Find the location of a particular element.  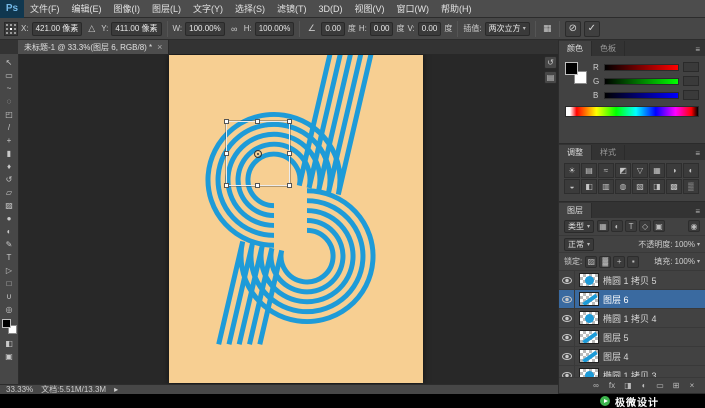

lock-image-pixels-icon: ▓ is located at coordinates (605, 261).